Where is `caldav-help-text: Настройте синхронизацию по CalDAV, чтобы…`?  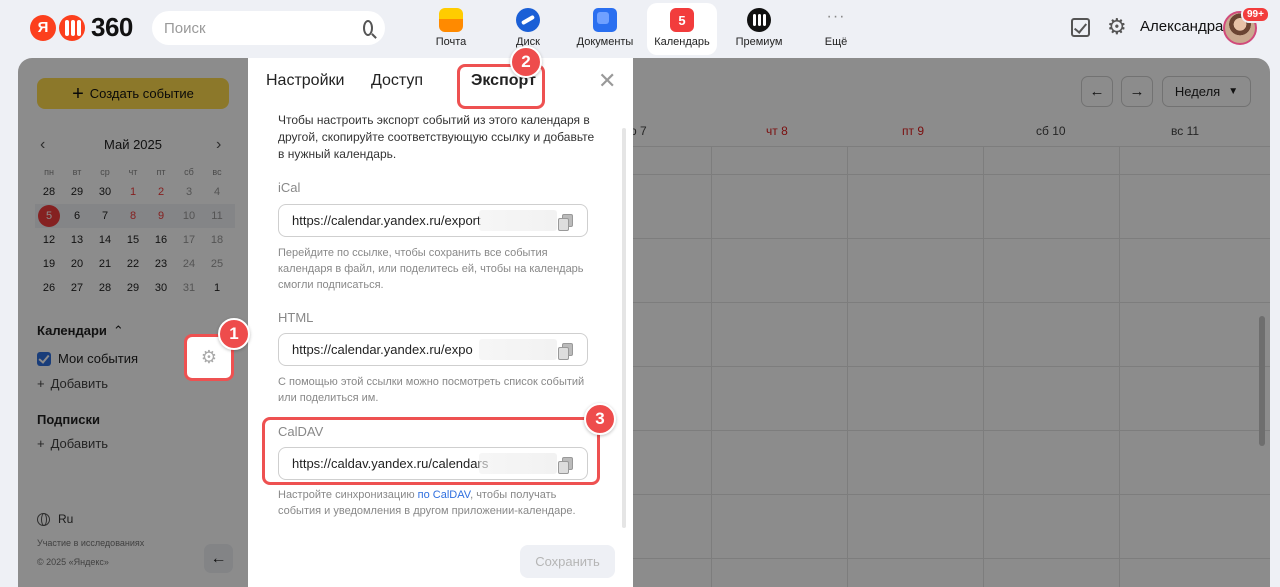
caldav-help-text: Настройте синхронизацию по CalDAV, чтобы… is located at coordinates (433, 503).